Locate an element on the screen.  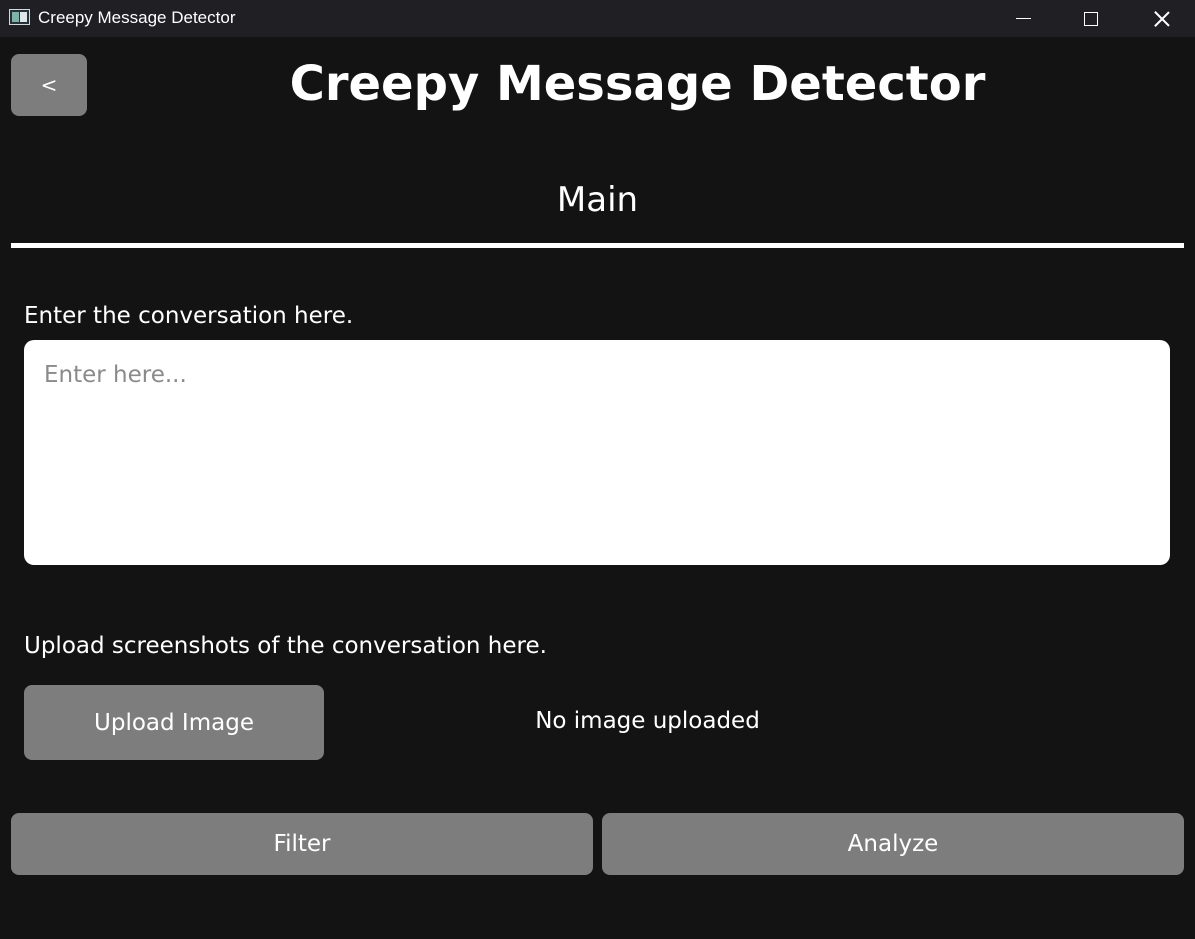
maximize-icon is located at coordinates (1091, 18).